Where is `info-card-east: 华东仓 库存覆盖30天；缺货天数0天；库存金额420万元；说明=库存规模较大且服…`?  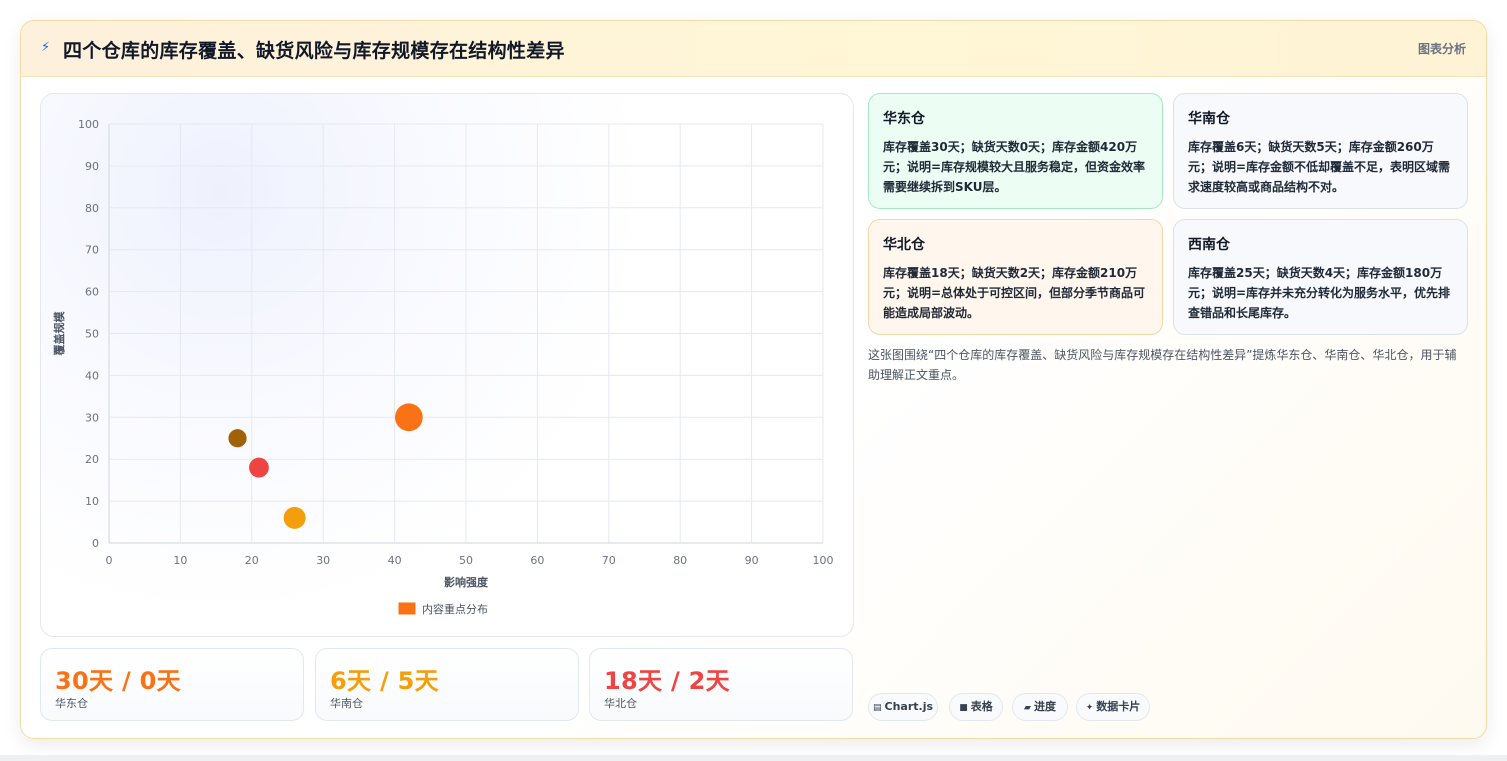
info-card-east: 华东仓 库存覆盖30天；缺货天数0天；库存金额420万元；说明=库存规模较大且服… is located at coordinates (1015, 151).